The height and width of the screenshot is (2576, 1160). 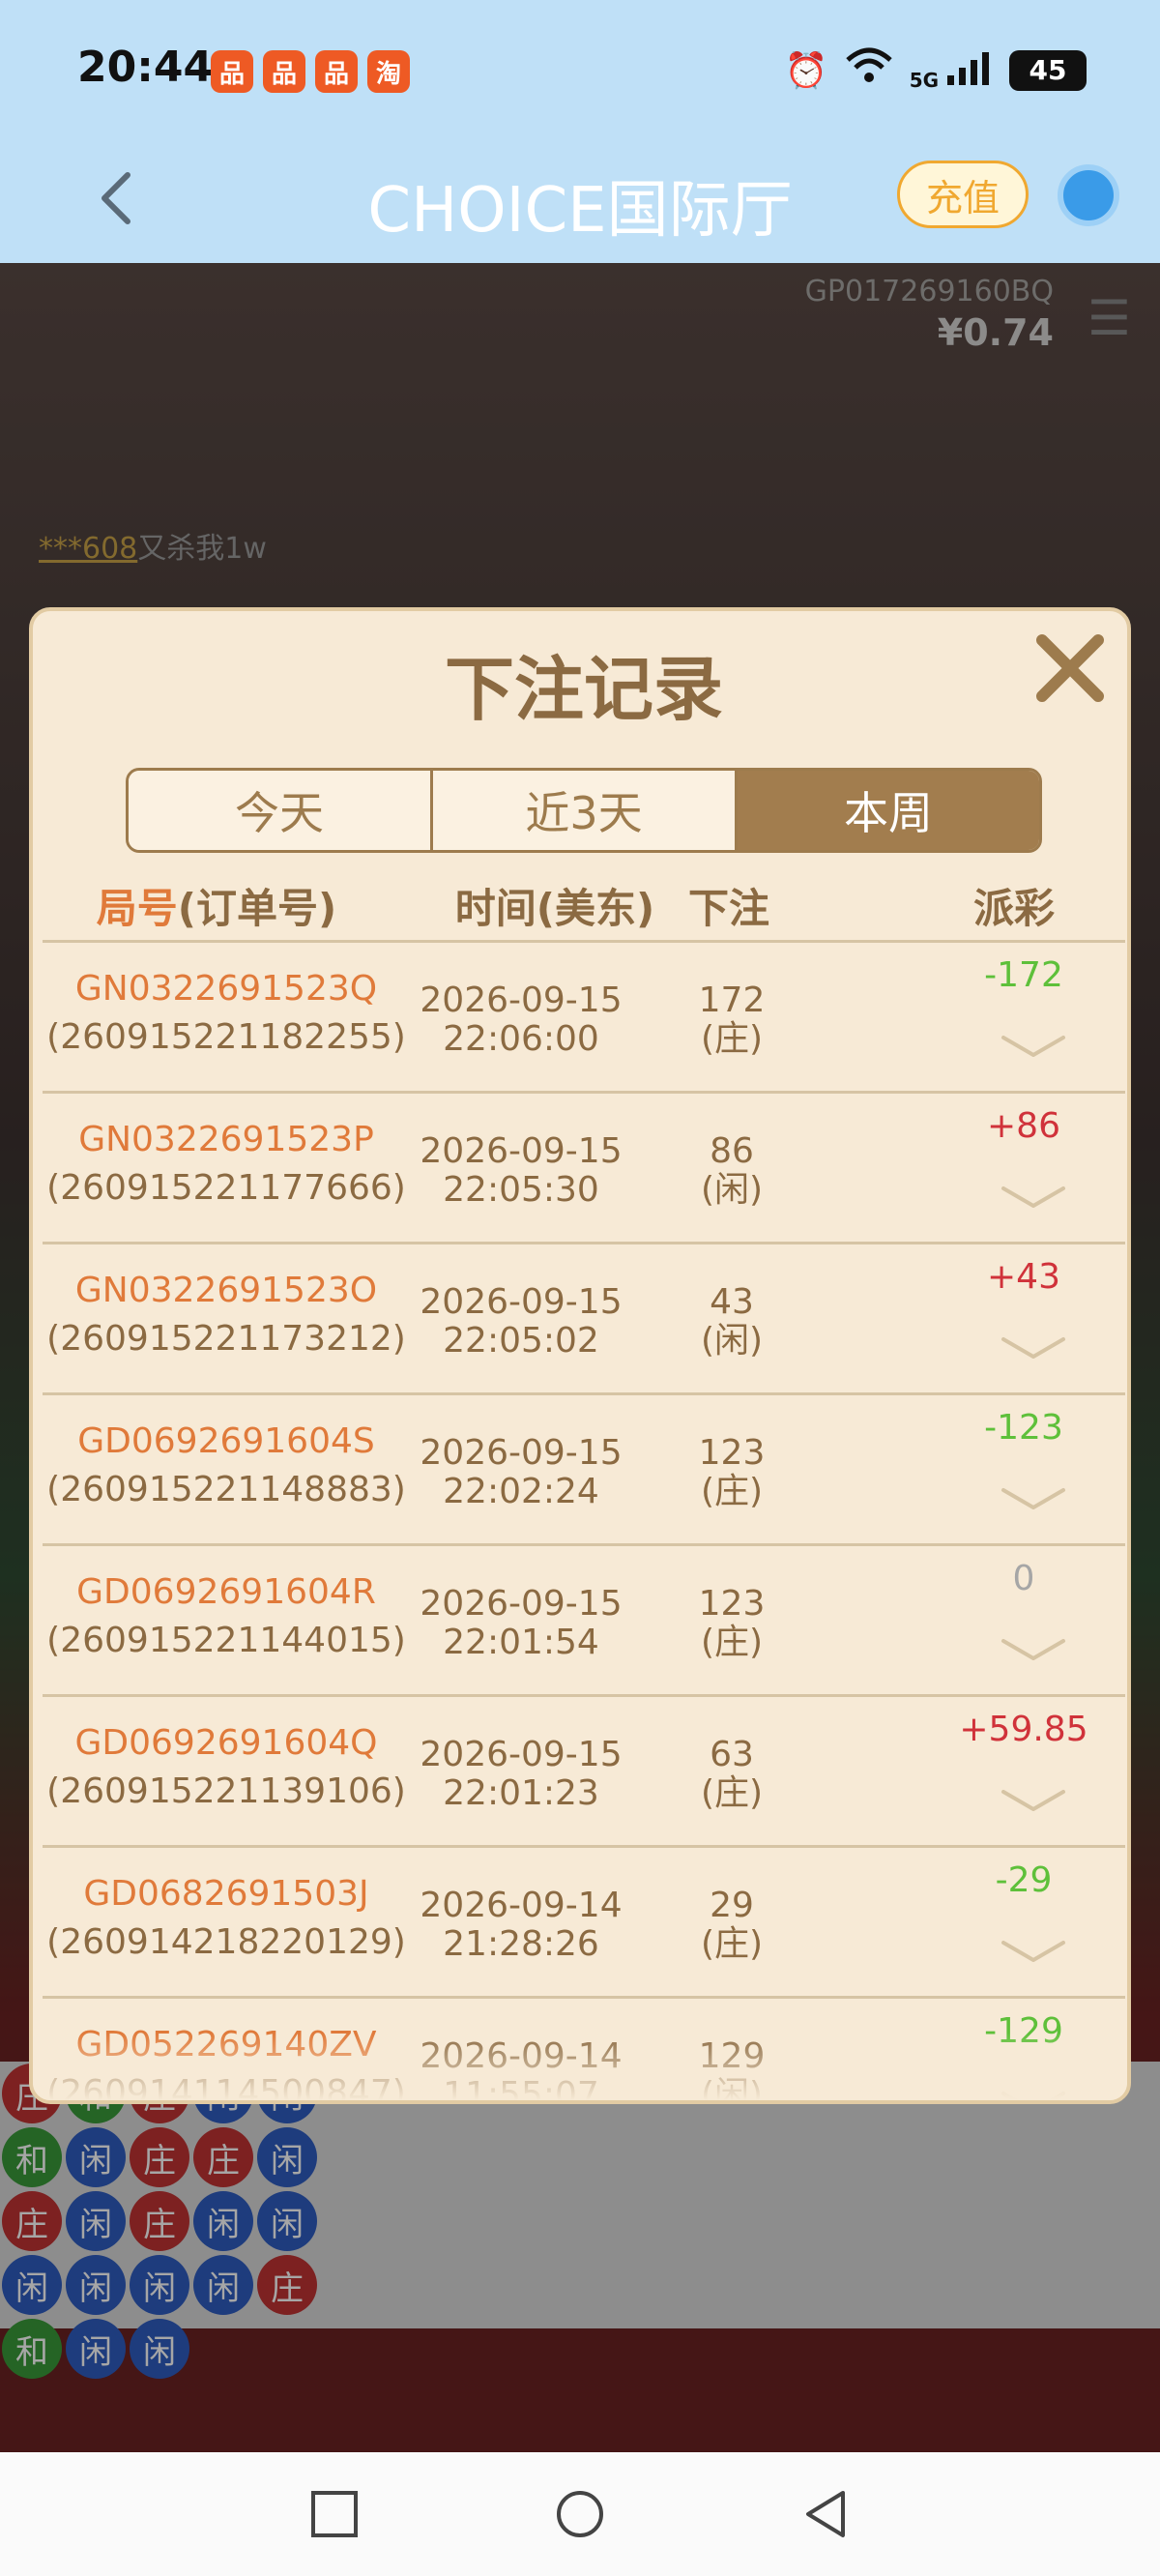 What do you see at coordinates (521, 1189) in the screenshot?
I see `bet-time: 22:05:30` at bounding box center [521, 1189].